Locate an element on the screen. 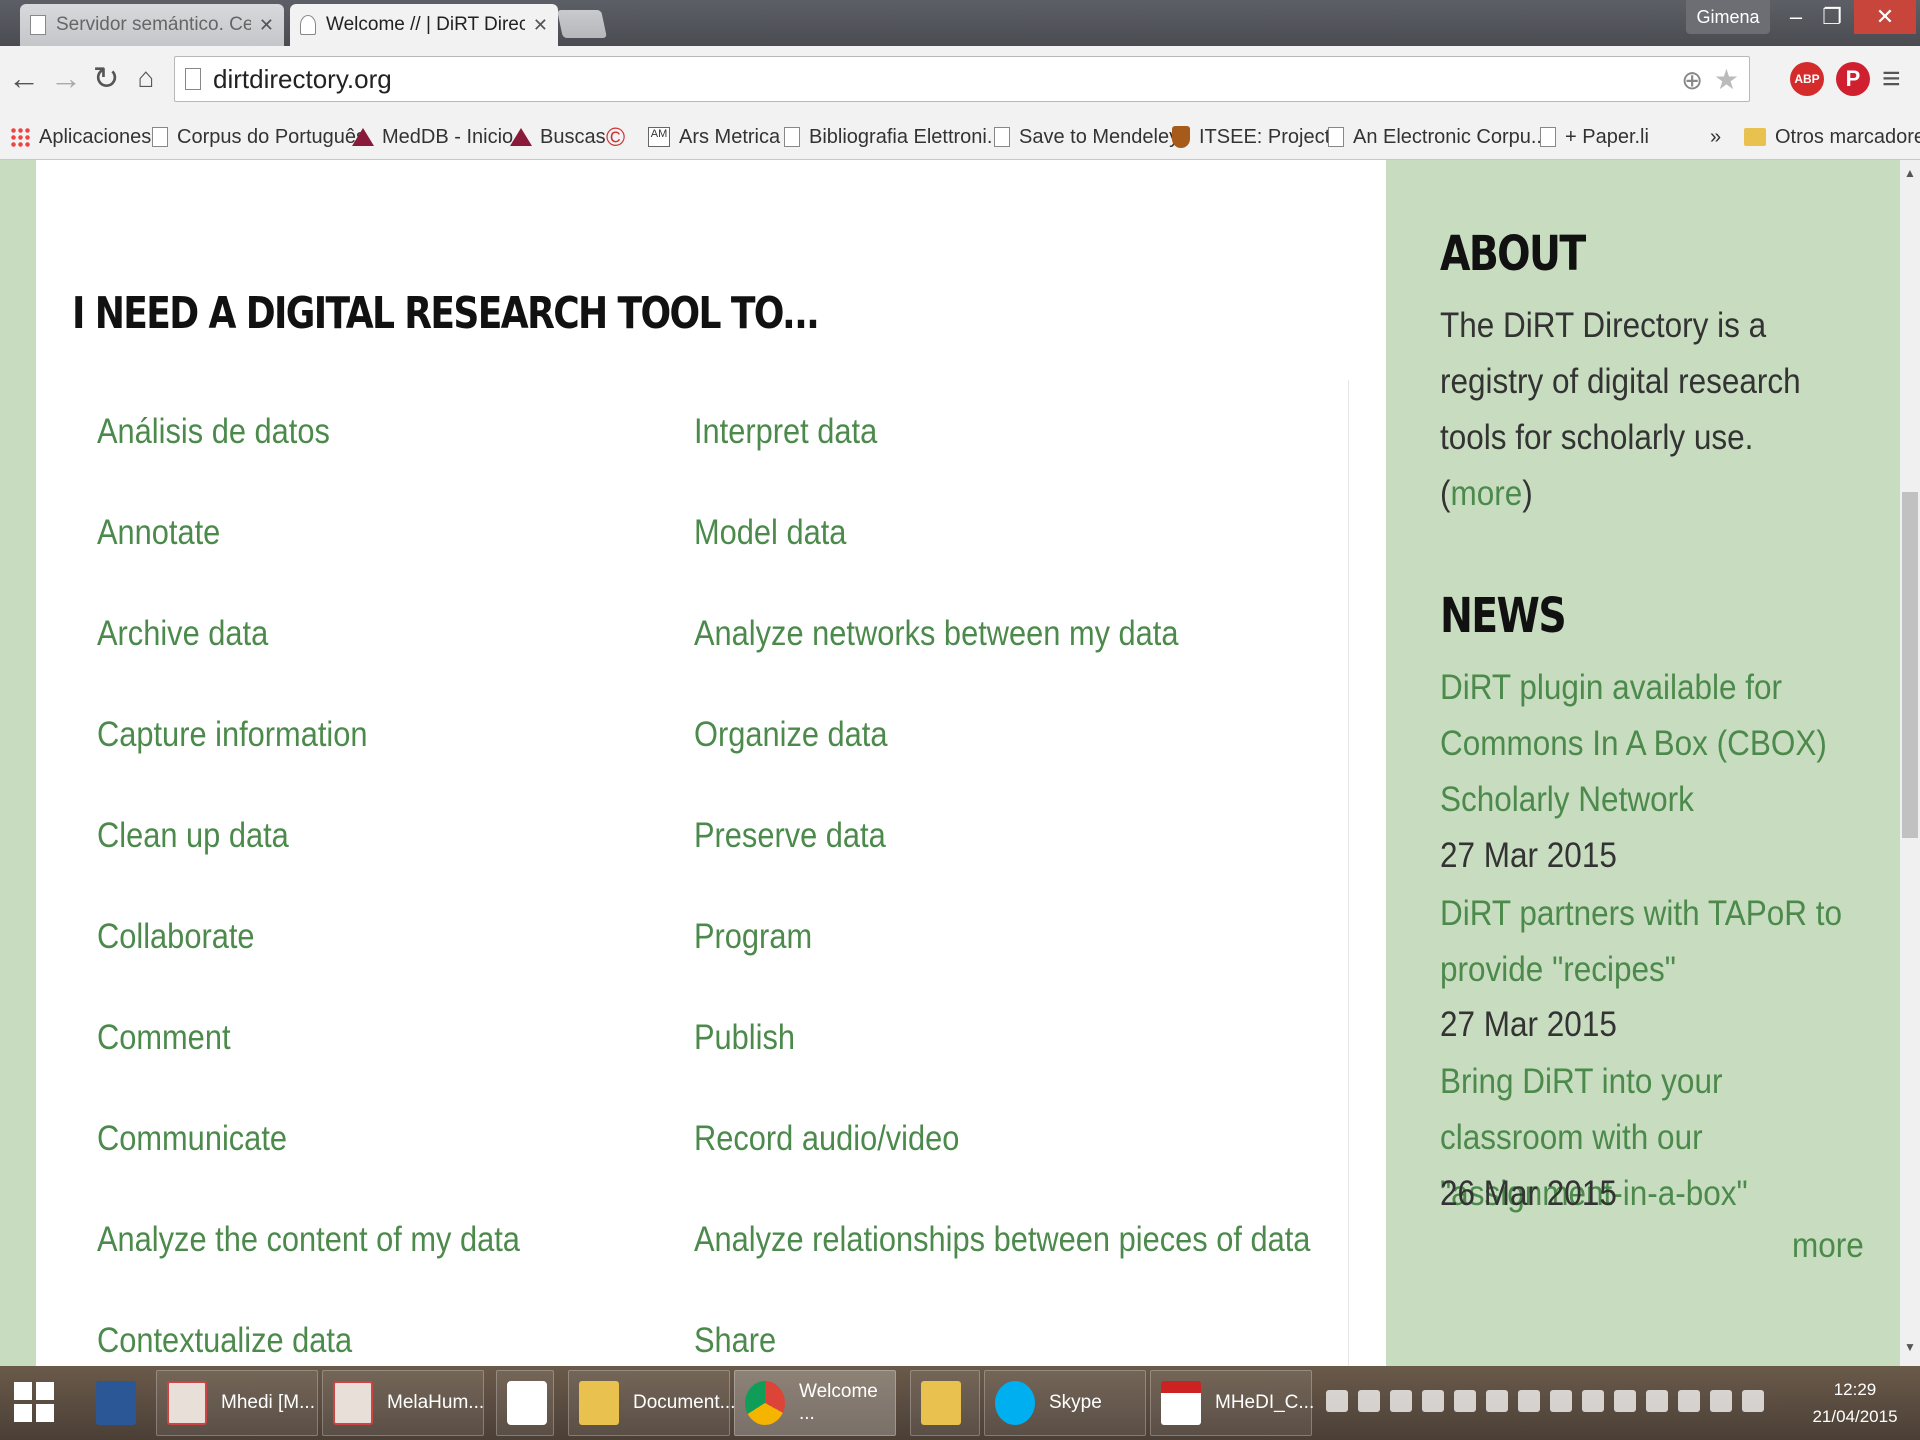 This screenshot has height=1440, width=1920. bookmark-buscas: Buscas is located at coordinates (558, 137).